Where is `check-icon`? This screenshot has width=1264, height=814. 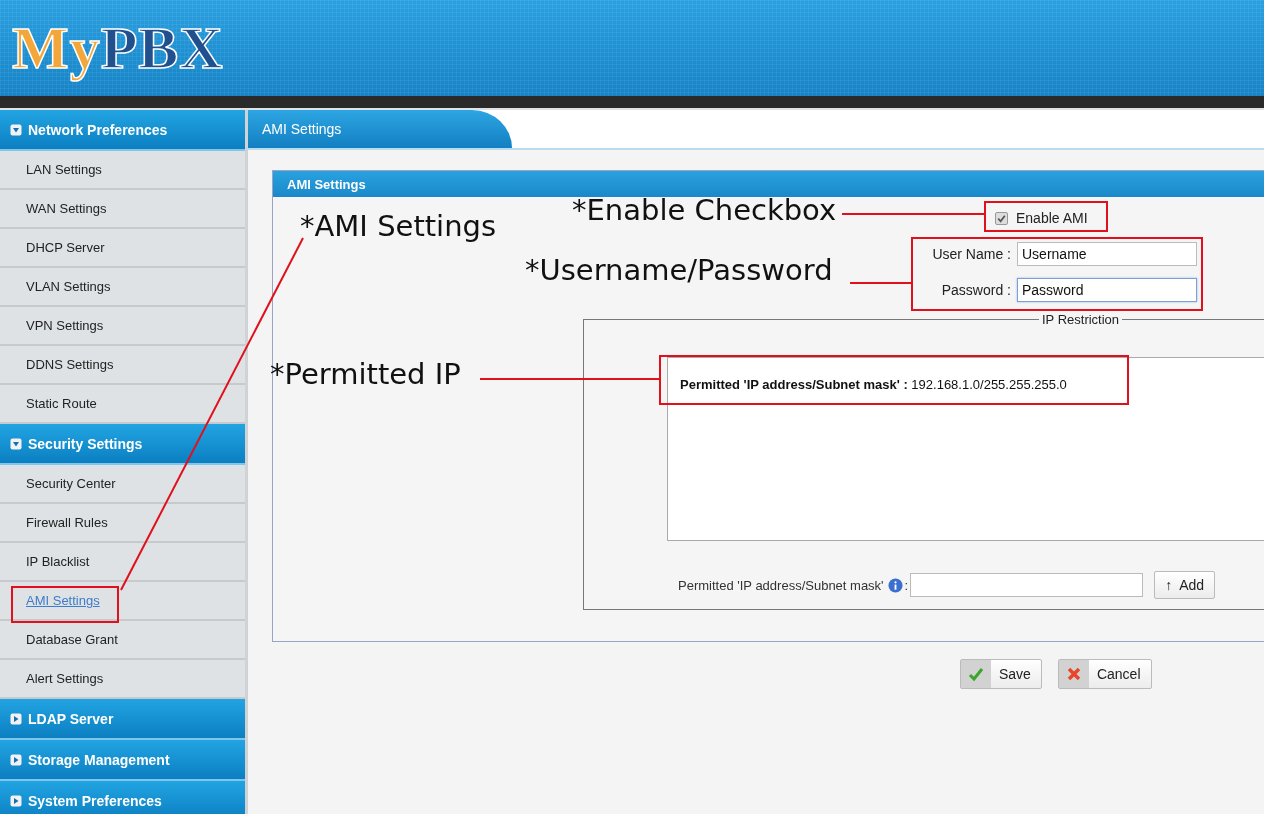
check-icon is located at coordinates (976, 674).